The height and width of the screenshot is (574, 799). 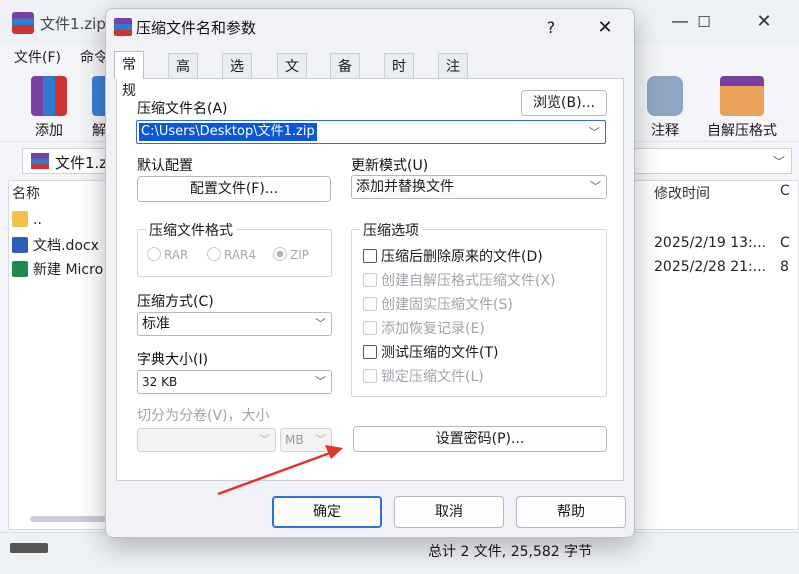 I want to click on arrow-head, so click(x=334, y=452).